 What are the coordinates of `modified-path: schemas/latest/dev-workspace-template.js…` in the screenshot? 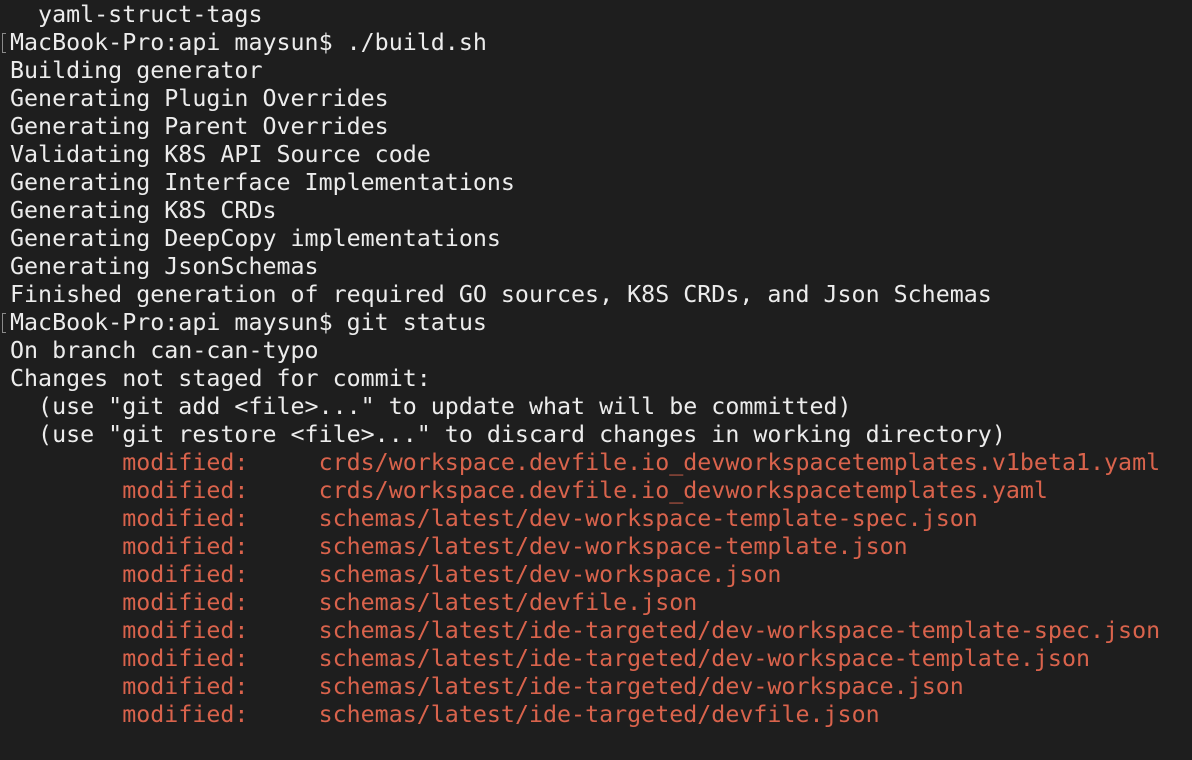 It's located at (613, 546).